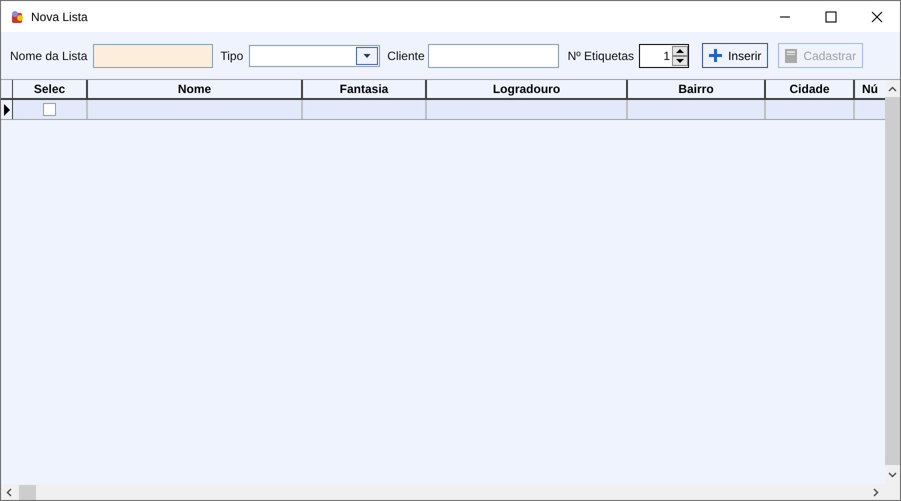 The width and height of the screenshot is (901, 501). I want to click on checkbox, so click(49, 109).